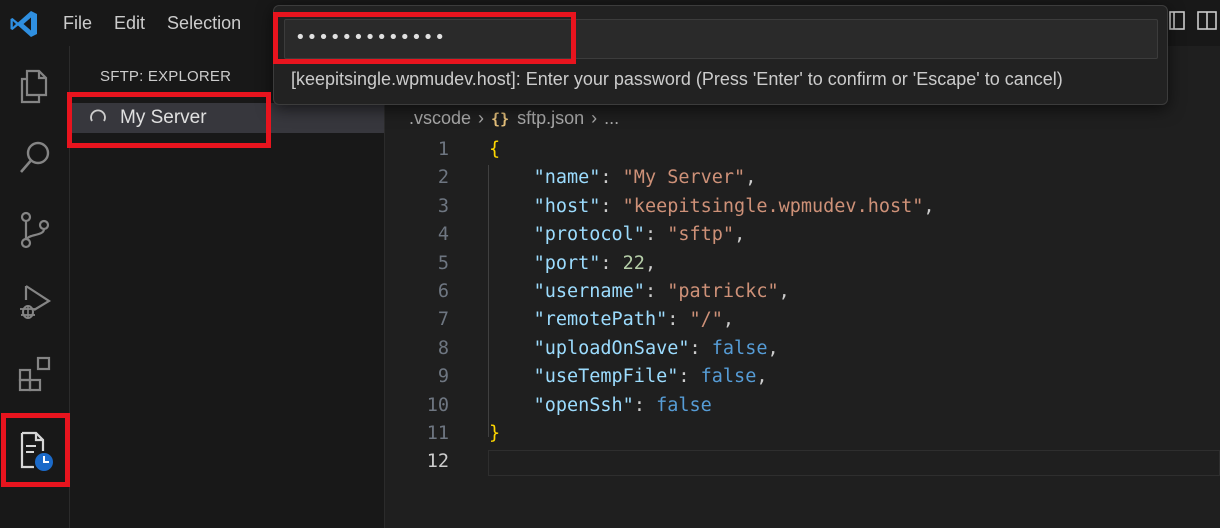 The width and height of the screenshot is (1220, 528). I want to click on source-control-icon, so click(34, 230).